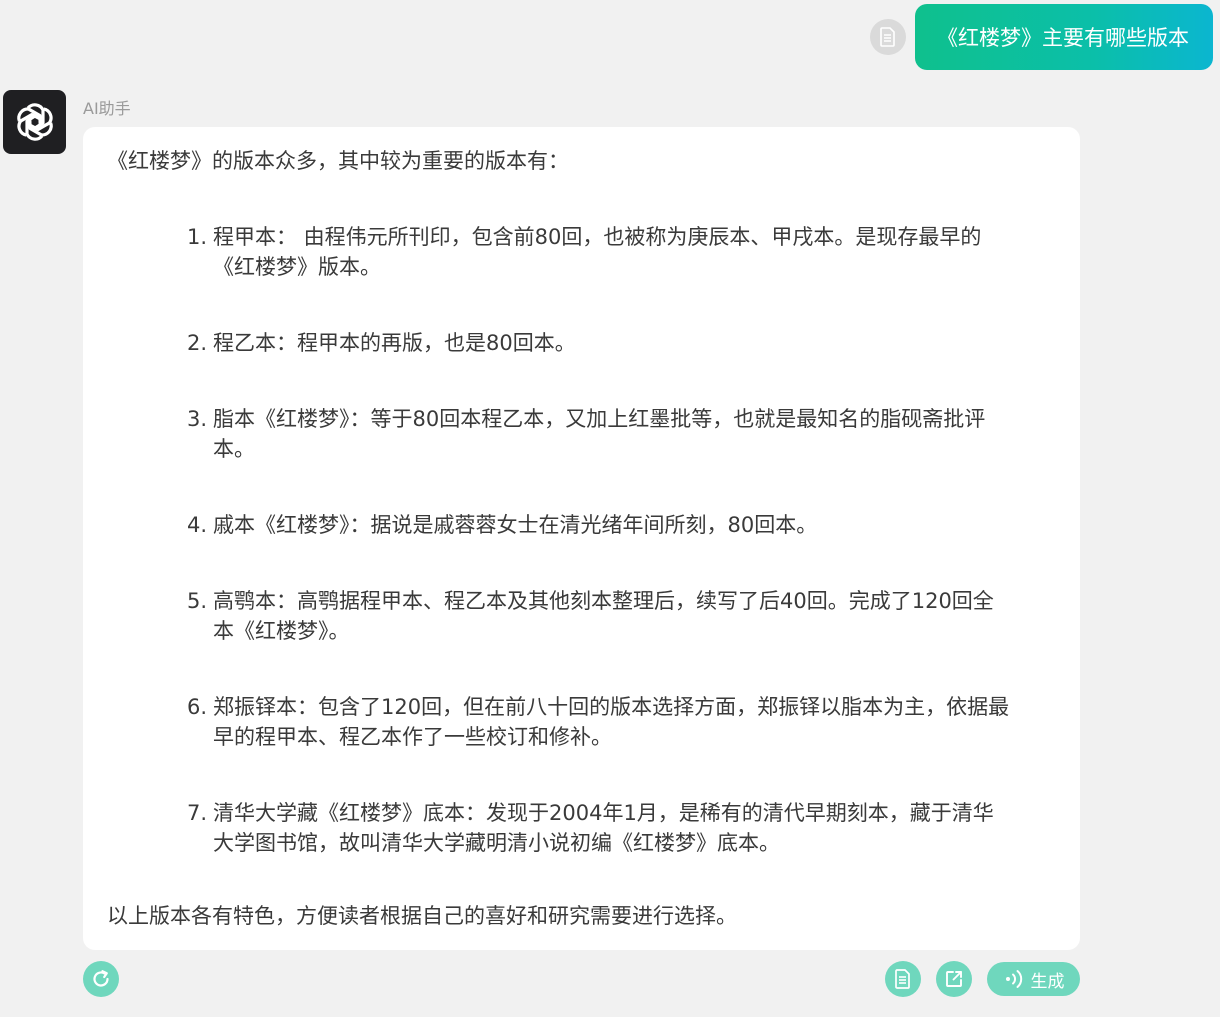 The width and height of the screenshot is (1220, 1017). I want to click on user-message-document-button, so click(888, 37).